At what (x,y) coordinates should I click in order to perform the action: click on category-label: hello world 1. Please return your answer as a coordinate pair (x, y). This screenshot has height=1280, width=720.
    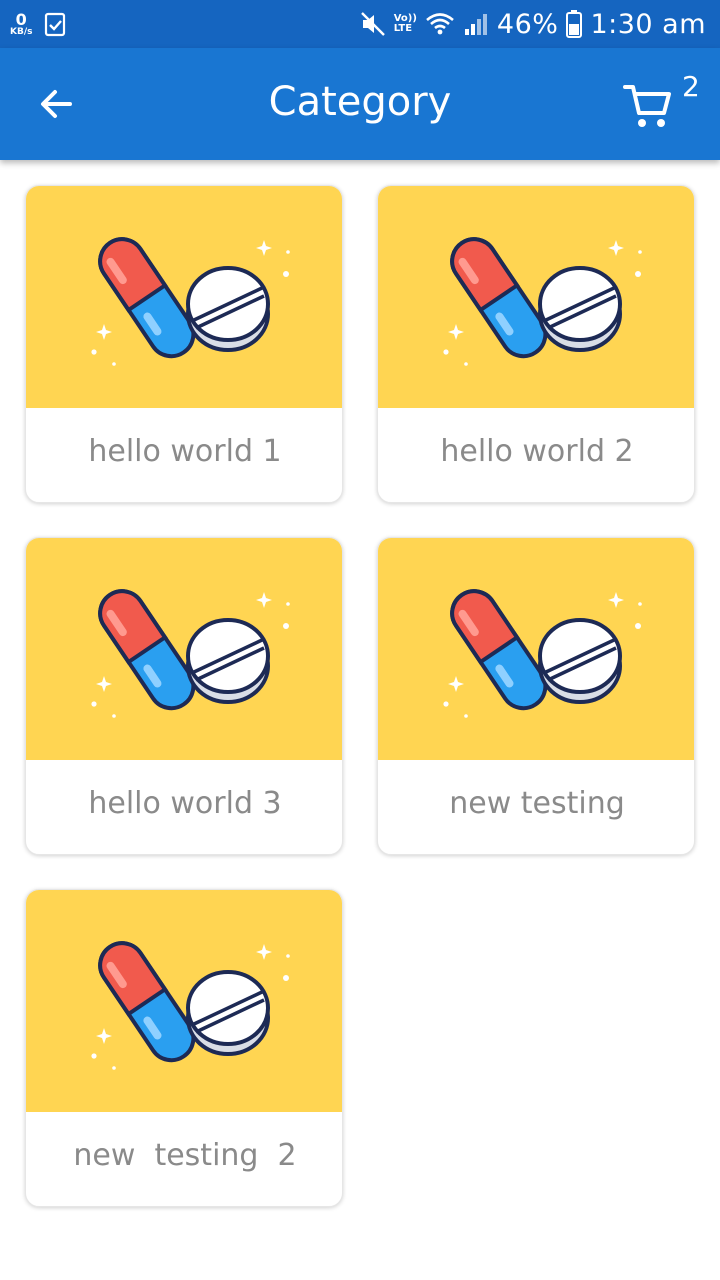
    Looking at the image, I should click on (185, 451).